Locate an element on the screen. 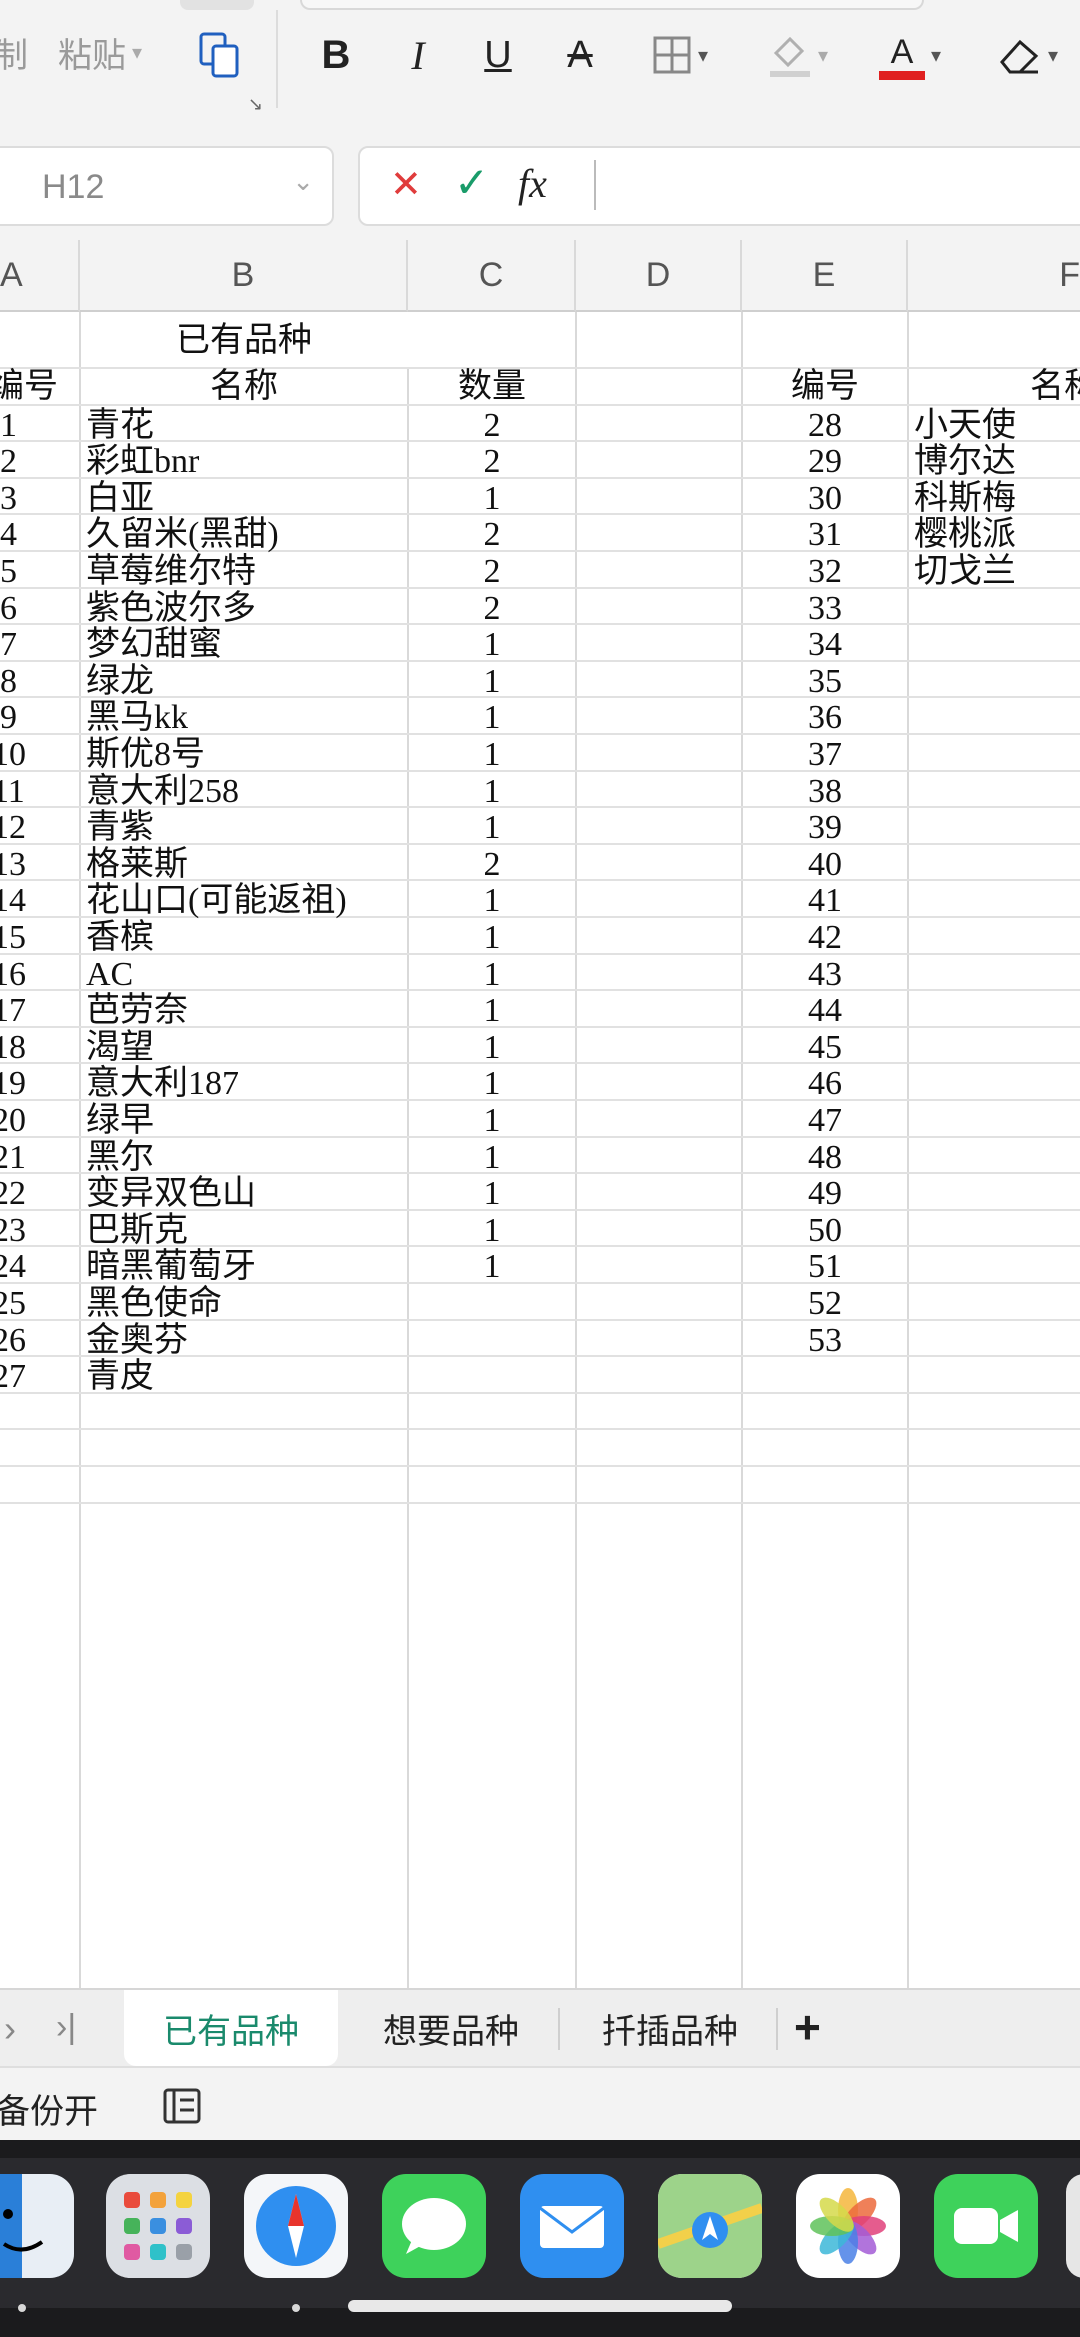  format-painter-icon is located at coordinates (220, 55).